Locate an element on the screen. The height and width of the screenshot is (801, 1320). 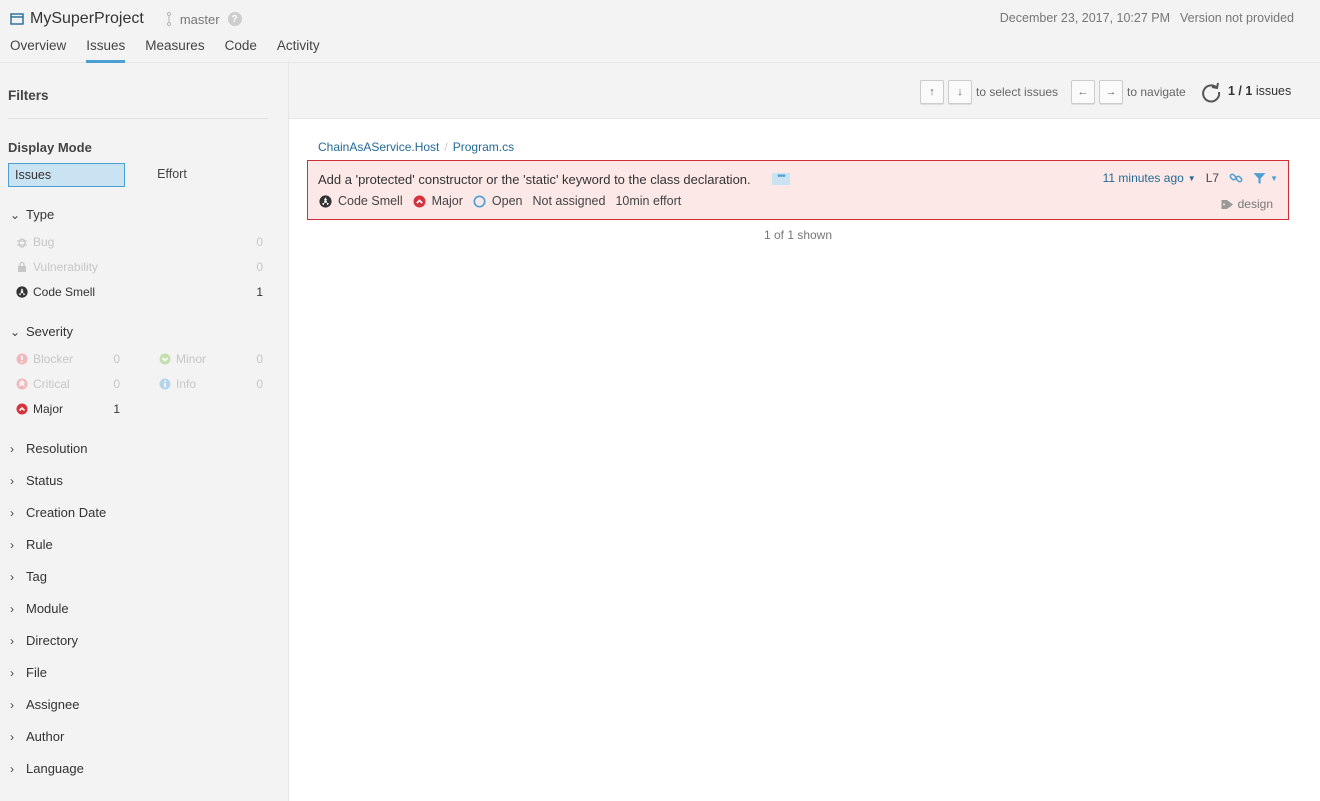
facet-item-label: Vulnerability is located at coordinates (65, 267).